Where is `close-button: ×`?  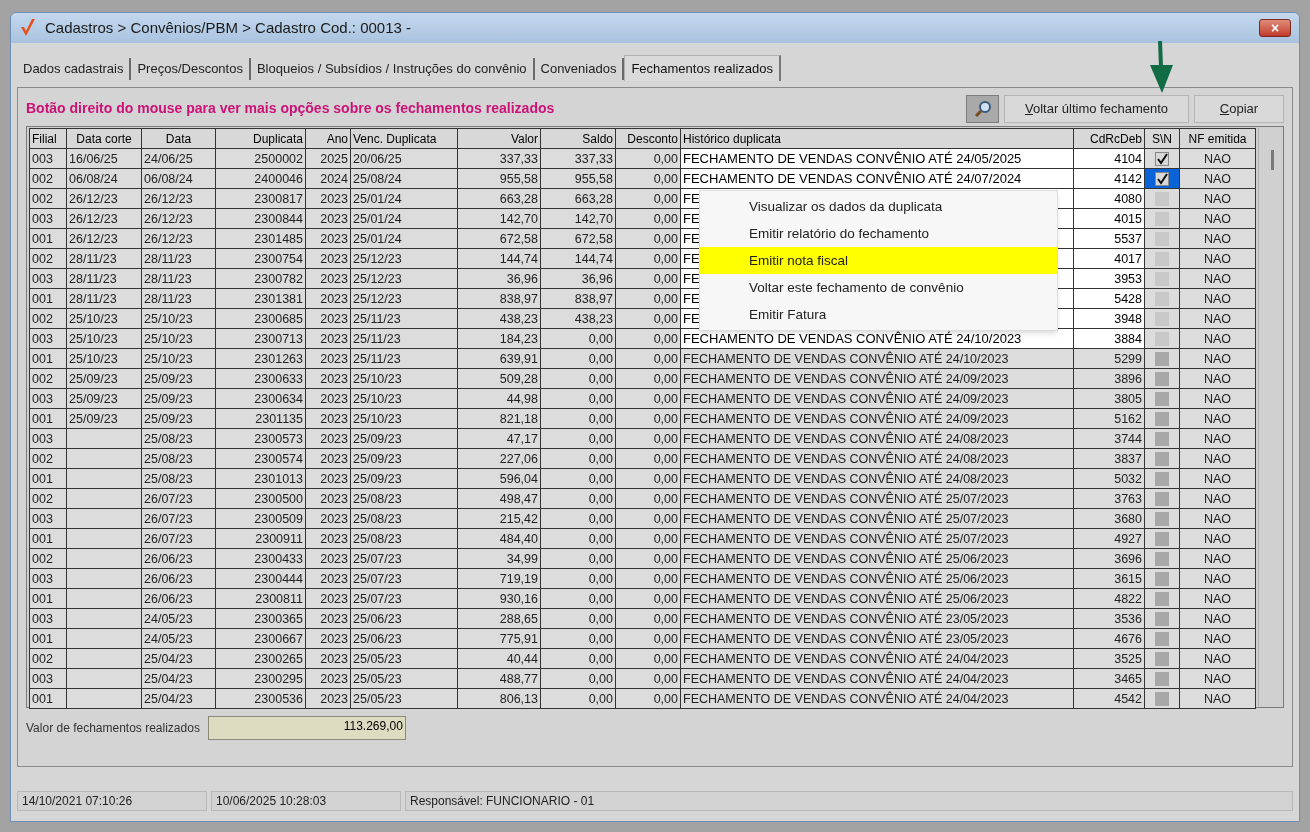
close-button: × is located at coordinates (1275, 28).